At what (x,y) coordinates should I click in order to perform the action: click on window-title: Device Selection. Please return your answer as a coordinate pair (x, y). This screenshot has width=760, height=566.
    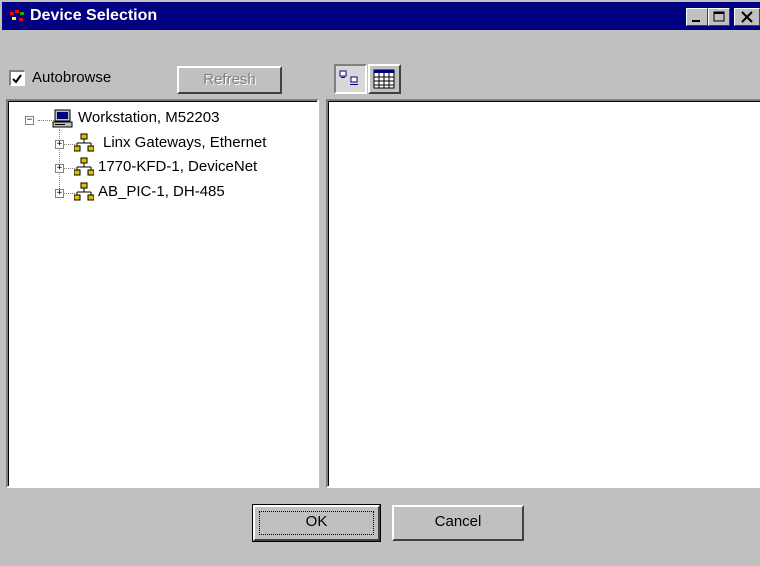
    Looking at the image, I should click on (94, 15).